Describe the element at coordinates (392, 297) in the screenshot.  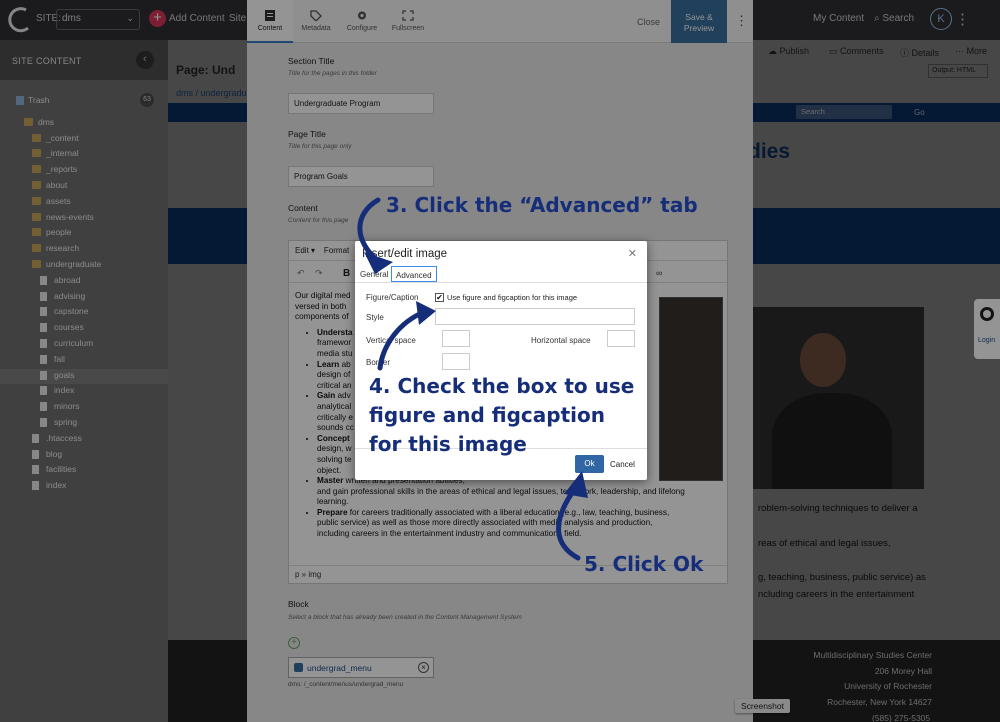
I see `figure-caption-label: Figure/Caption` at that location.